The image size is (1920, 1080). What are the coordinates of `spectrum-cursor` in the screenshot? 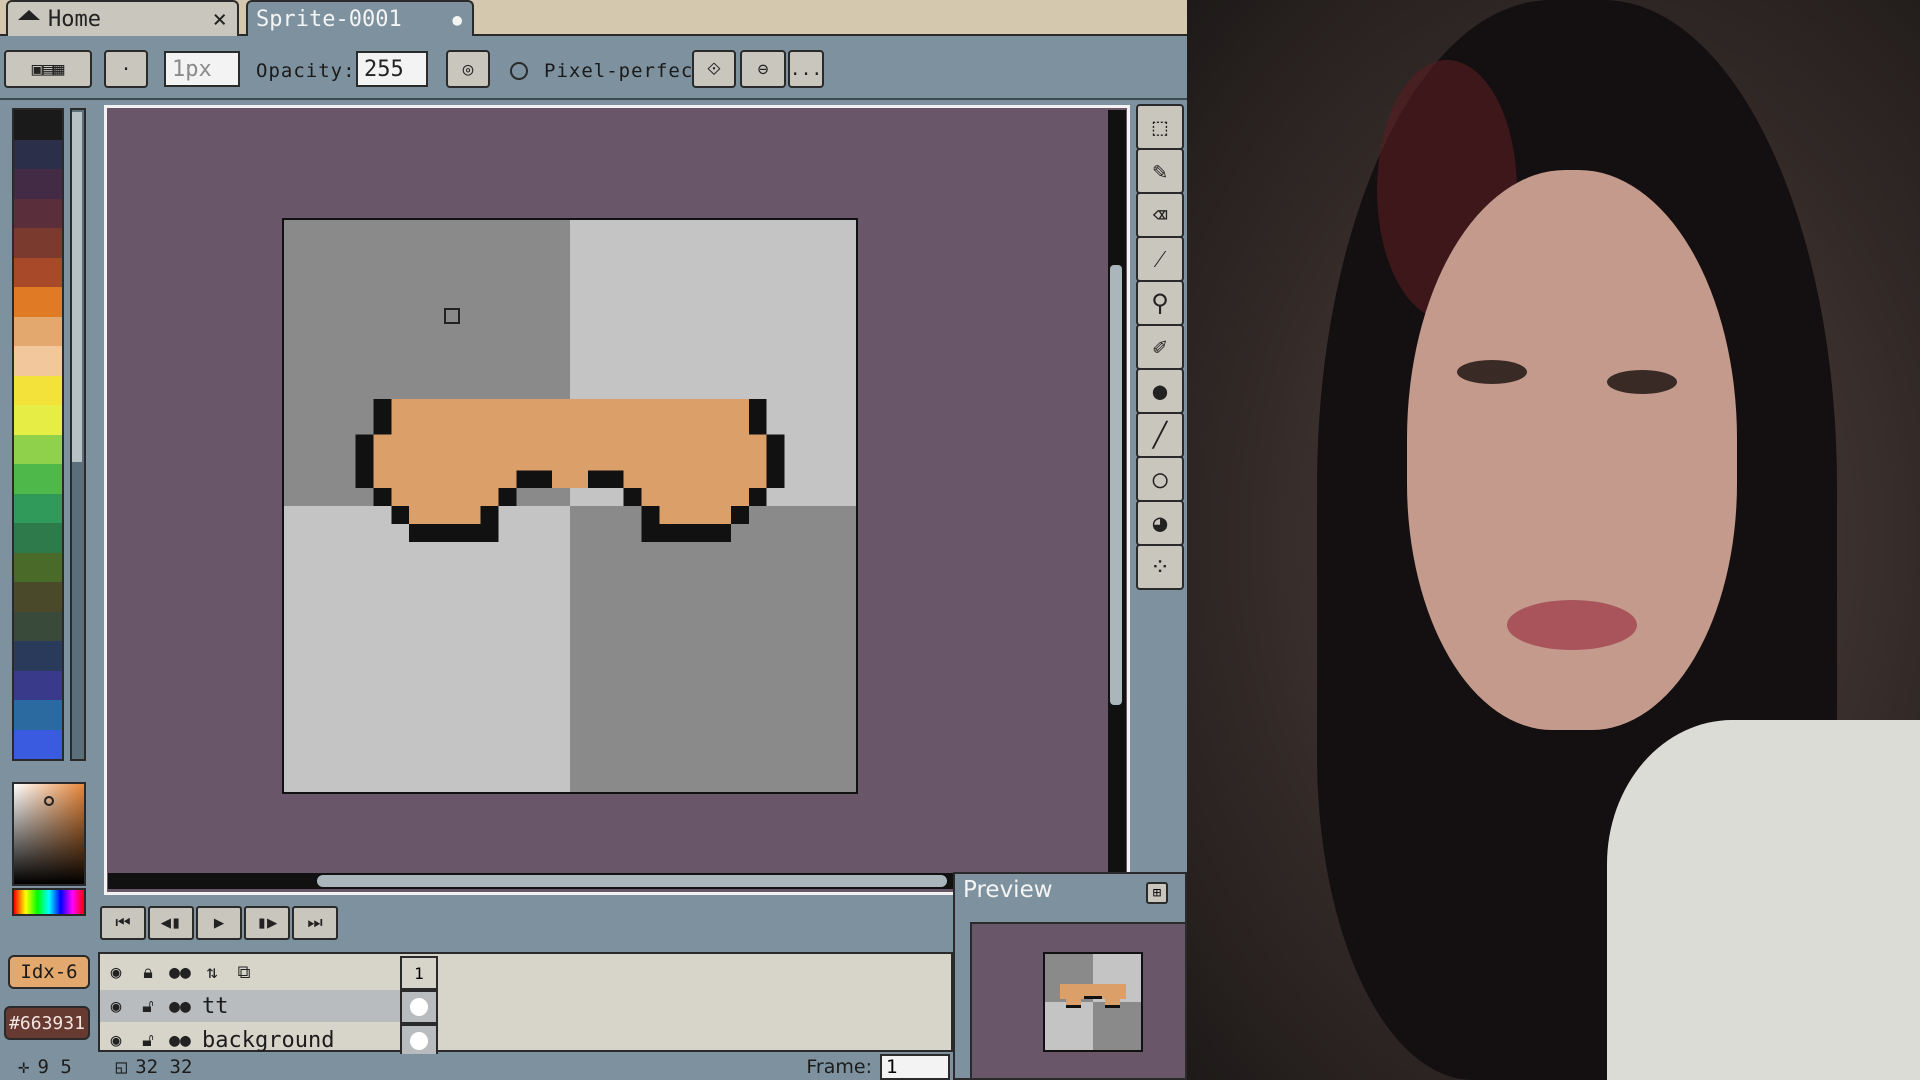 It's located at (49, 801).